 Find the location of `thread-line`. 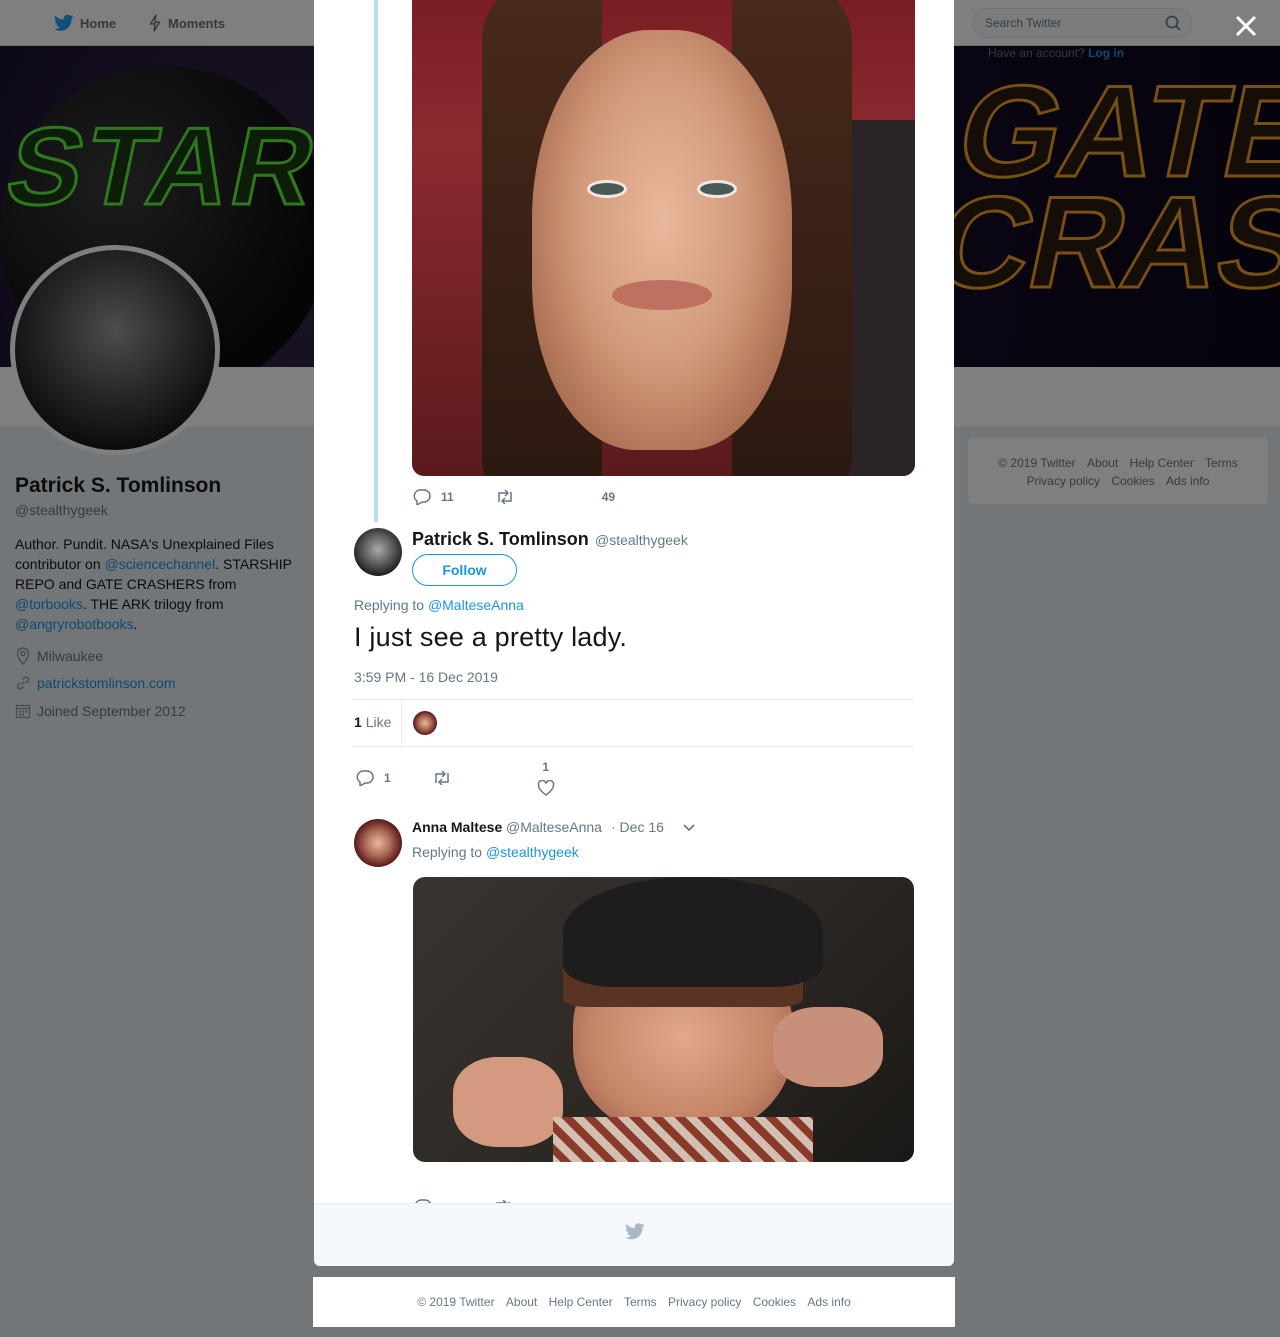

thread-line is located at coordinates (376, 261).